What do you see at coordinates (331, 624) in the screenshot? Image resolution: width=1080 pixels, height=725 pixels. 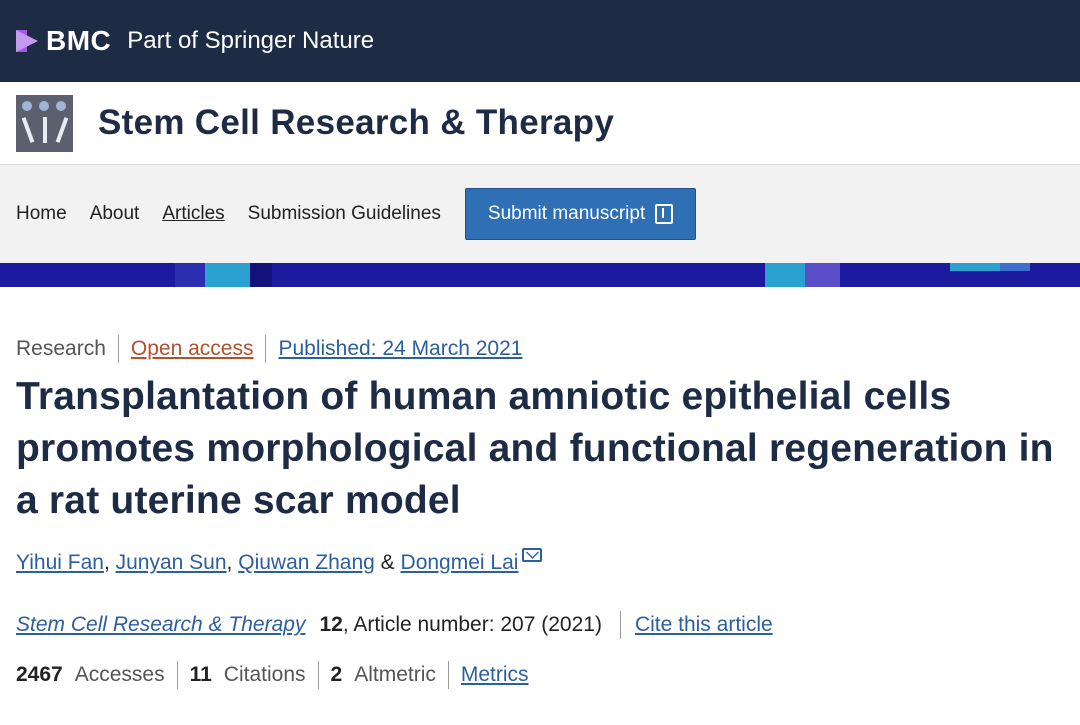 I see `volume: 12` at bounding box center [331, 624].